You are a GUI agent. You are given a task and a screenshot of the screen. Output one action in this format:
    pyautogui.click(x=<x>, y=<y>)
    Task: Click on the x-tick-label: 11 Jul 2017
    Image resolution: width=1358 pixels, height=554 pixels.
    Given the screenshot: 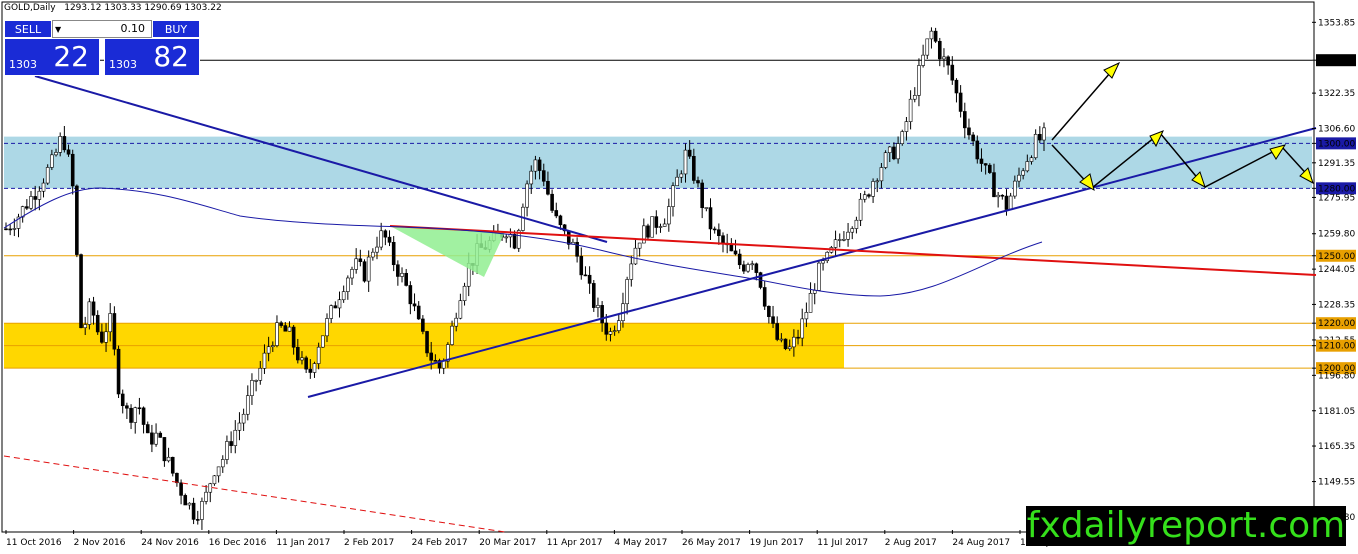 What is the action you would take?
    pyautogui.click(x=842, y=543)
    